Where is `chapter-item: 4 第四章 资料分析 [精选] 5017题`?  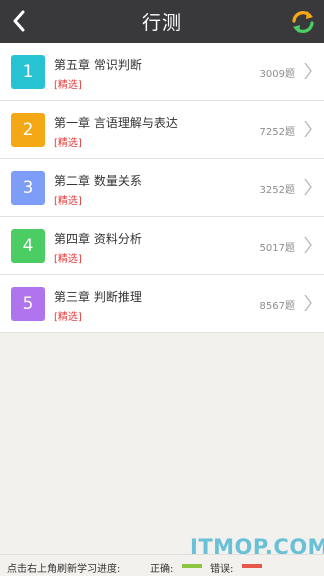
chapter-item: 4 第四章 资料分析 [精选] 5017题 is located at coordinates (162, 246).